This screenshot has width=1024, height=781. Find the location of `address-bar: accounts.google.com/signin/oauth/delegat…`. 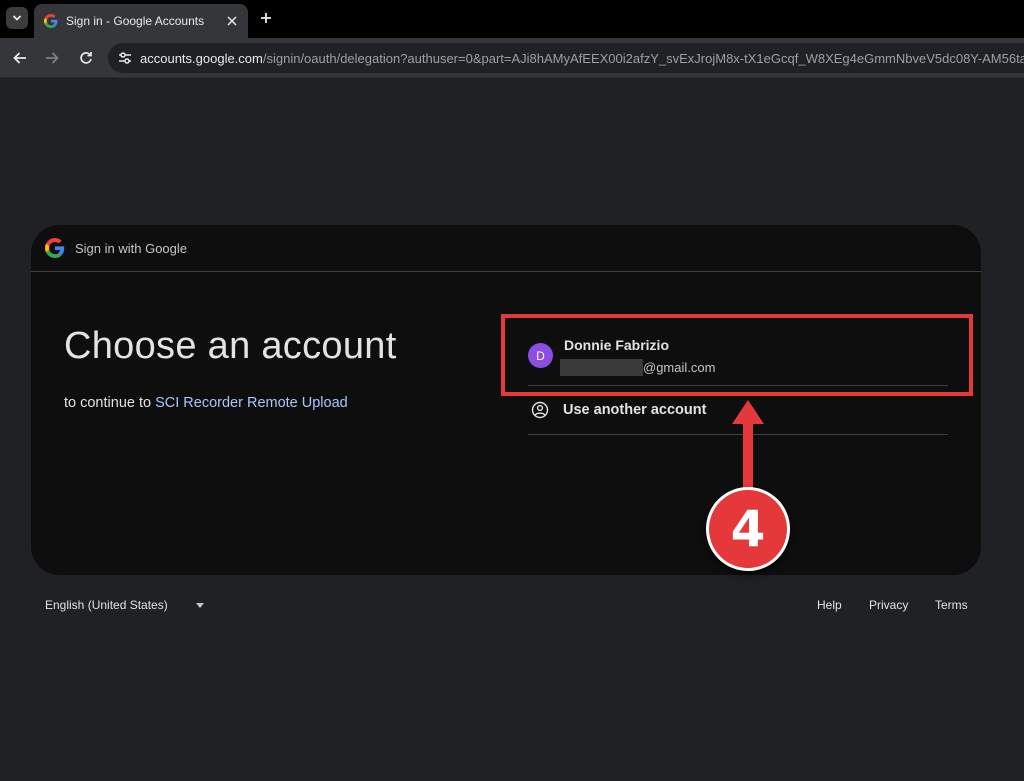

address-bar: accounts.google.com/signin/oauth/delegat… is located at coordinates (566, 58).